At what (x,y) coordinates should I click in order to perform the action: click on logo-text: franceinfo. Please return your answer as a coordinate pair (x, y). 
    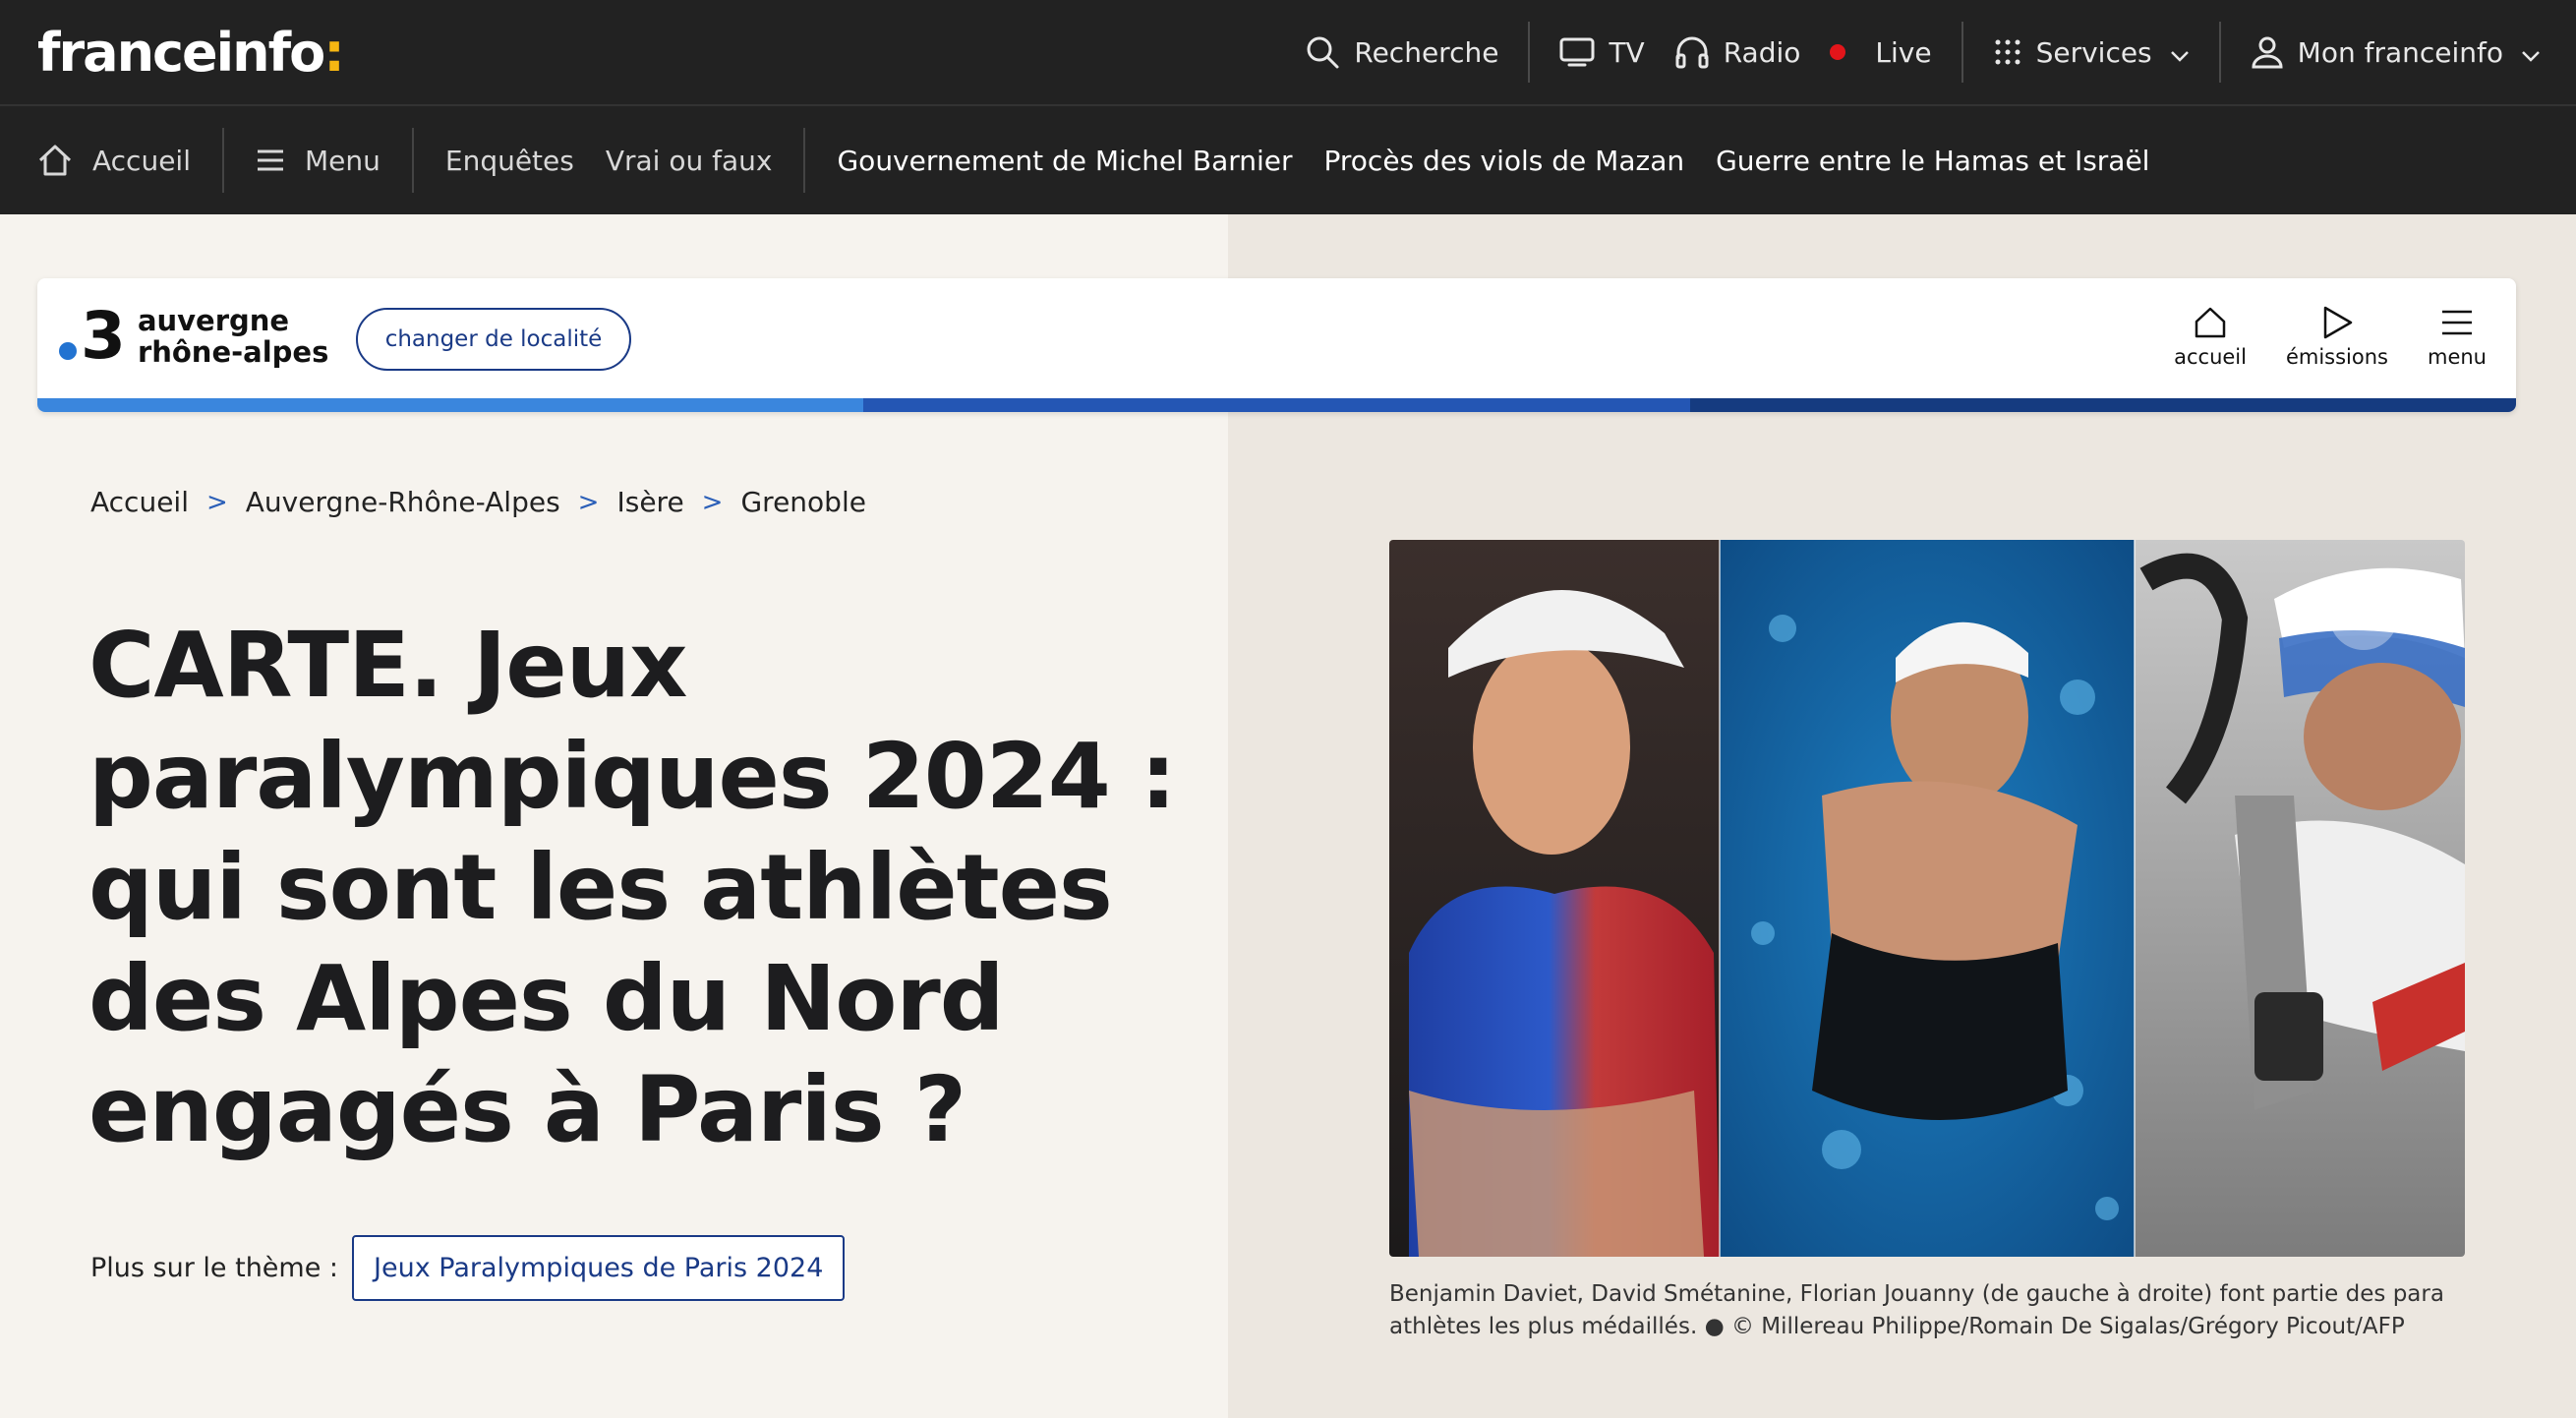
    Looking at the image, I should click on (181, 53).